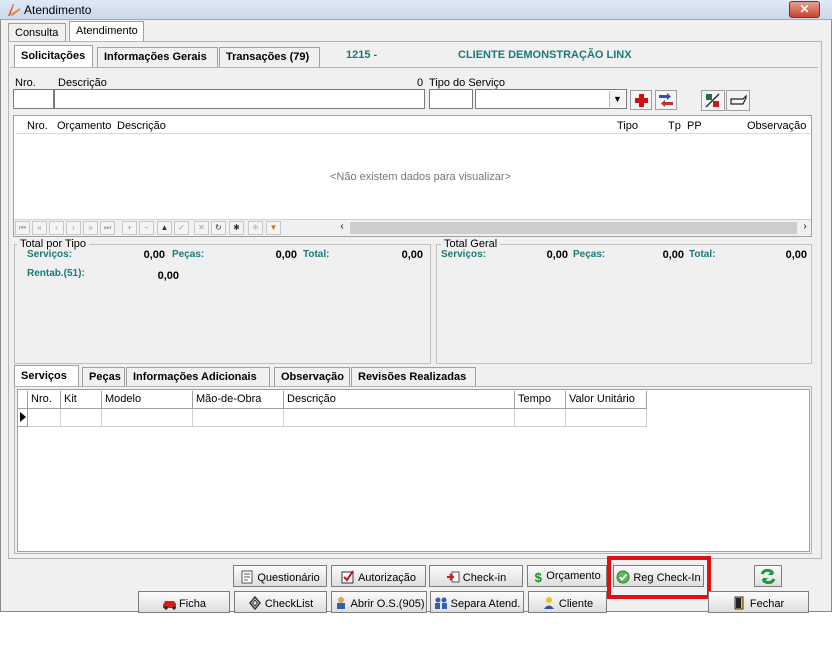  I want to click on nav-first-icon: ⏮, so click(22, 228).